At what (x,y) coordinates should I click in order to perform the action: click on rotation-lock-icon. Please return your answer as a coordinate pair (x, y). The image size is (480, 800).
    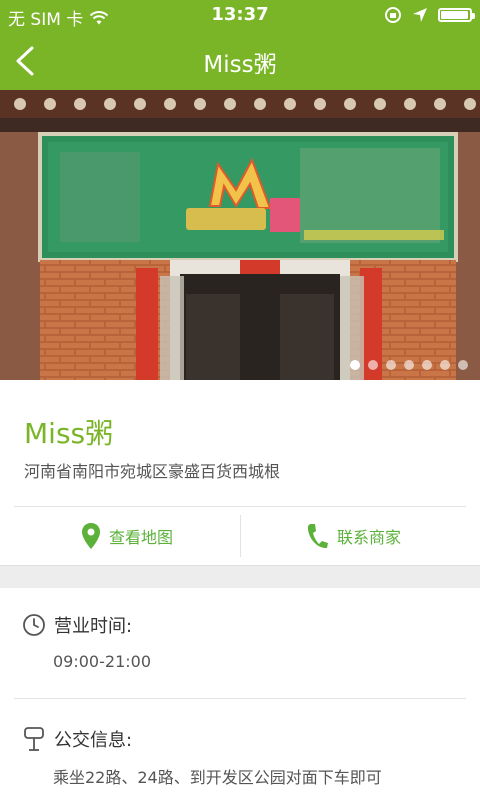
    Looking at the image, I should click on (393, 15).